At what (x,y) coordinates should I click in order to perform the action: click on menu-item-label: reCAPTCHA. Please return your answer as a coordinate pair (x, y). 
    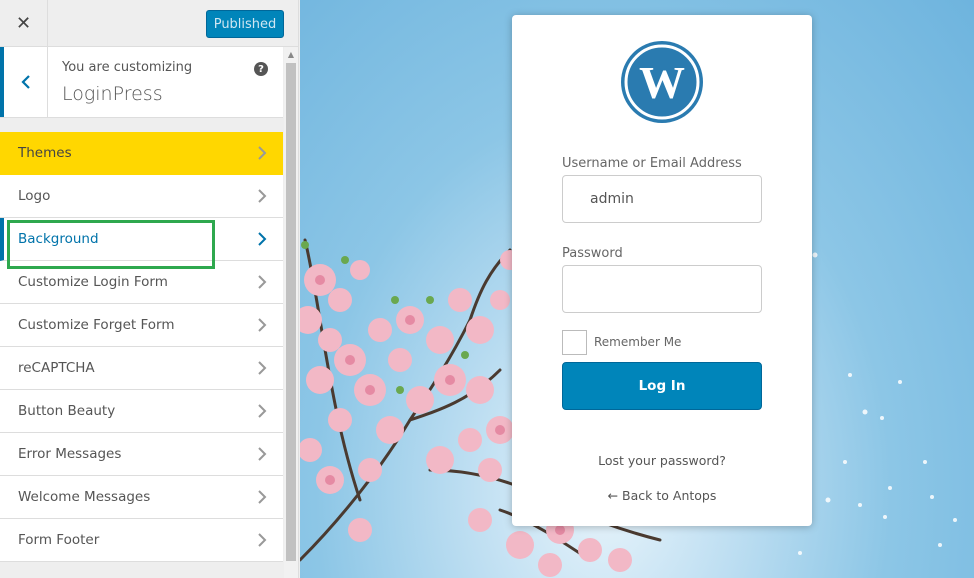
    Looking at the image, I should click on (56, 368).